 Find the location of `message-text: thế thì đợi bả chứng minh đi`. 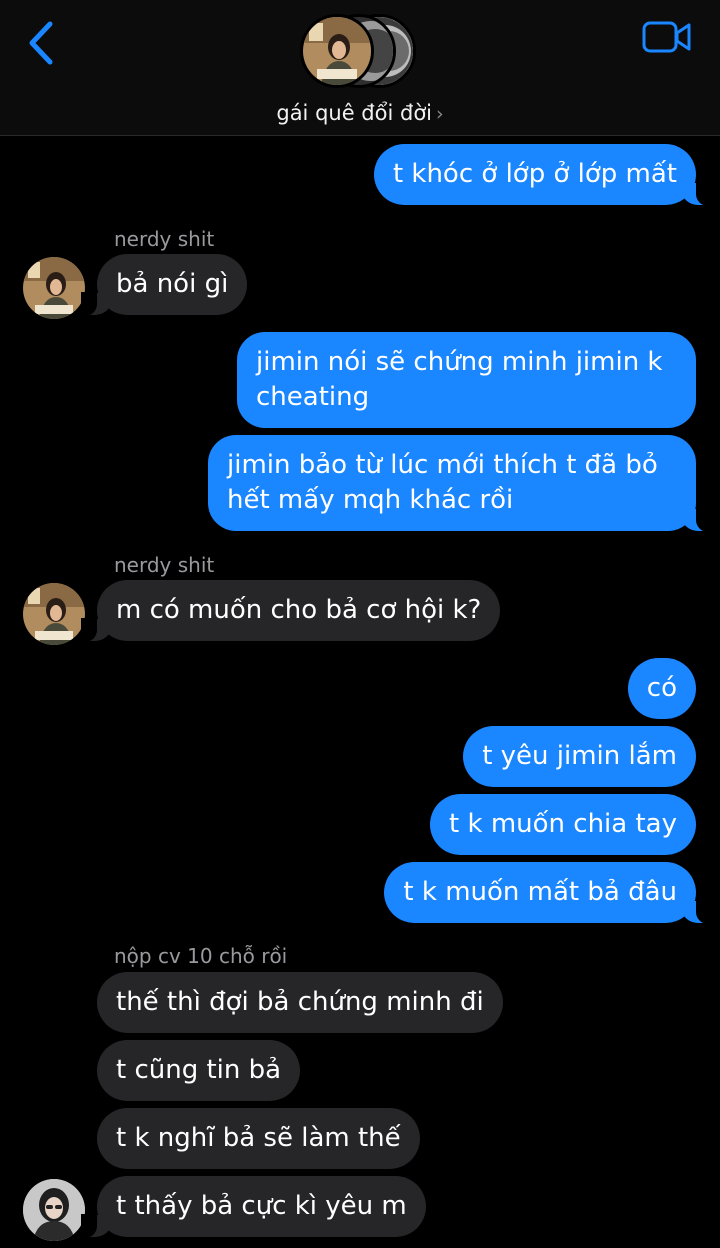

message-text: thế thì đợi bả chứng minh đi is located at coordinates (300, 1002).